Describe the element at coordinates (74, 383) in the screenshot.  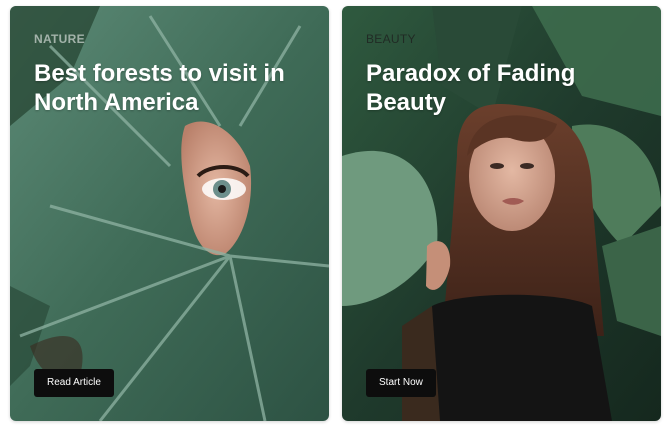
I see `read-article-button: Read Article` at that location.